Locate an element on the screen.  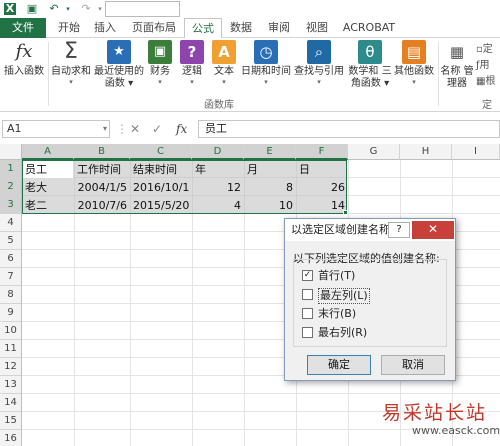
lookup-reference-label: 查找与引用 is located at coordinates (319, 71).